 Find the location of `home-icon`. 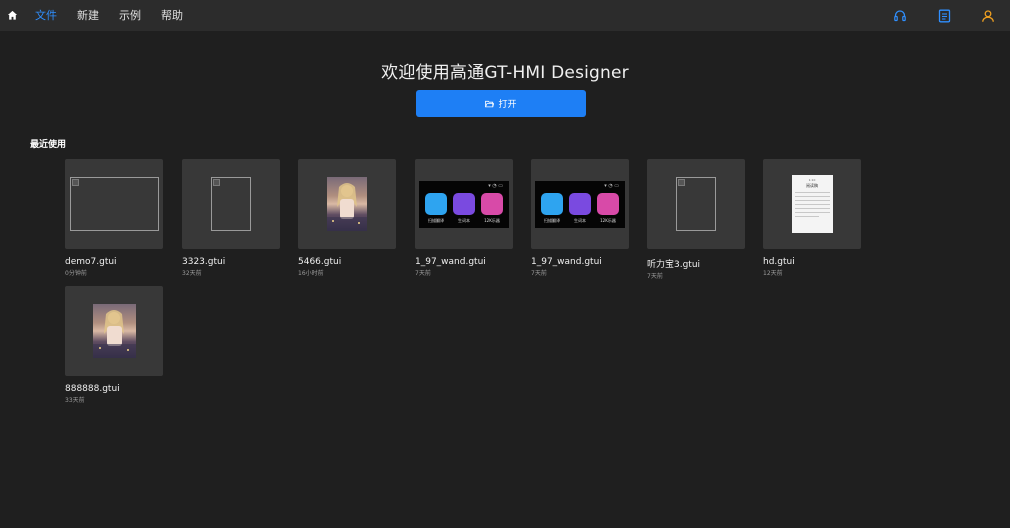

home-icon is located at coordinates (12, 15).